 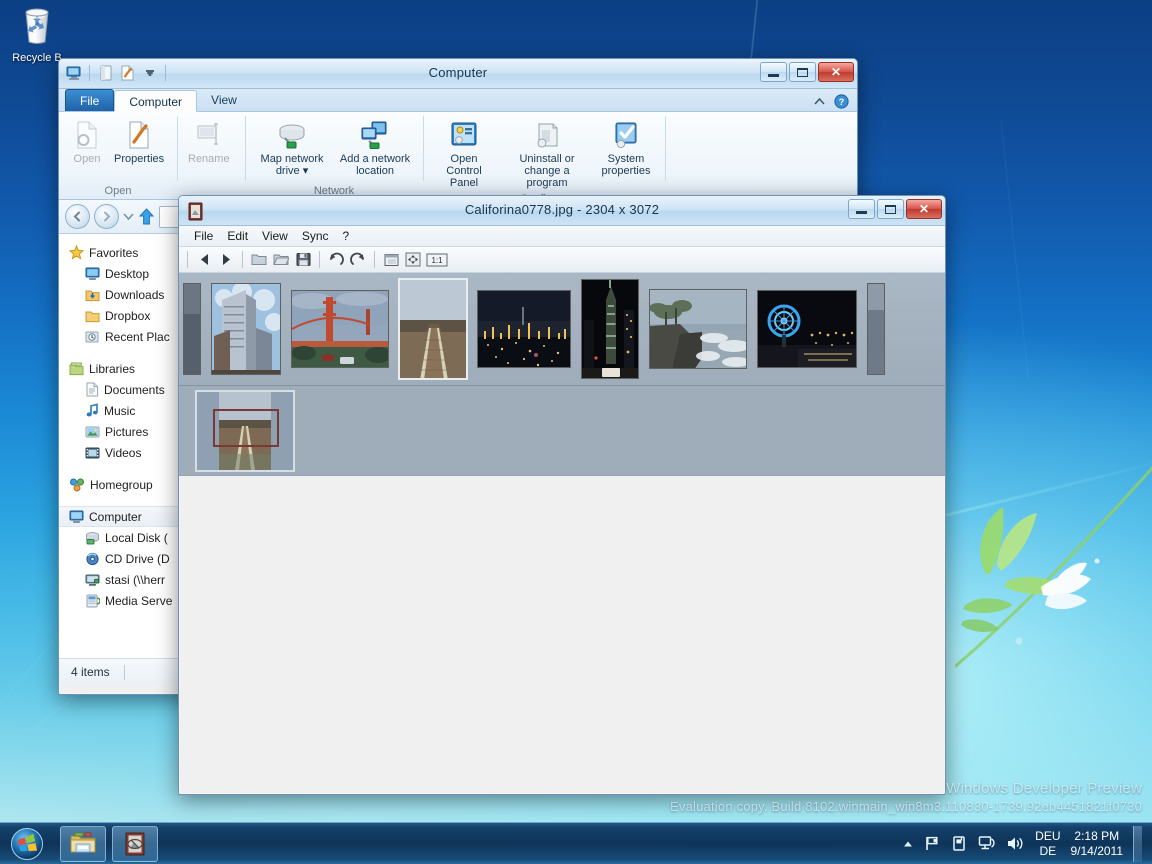 What do you see at coordinates (336, 260) in the screenshot?
I see `rotate-left-button` at bounding box center [336, 260].